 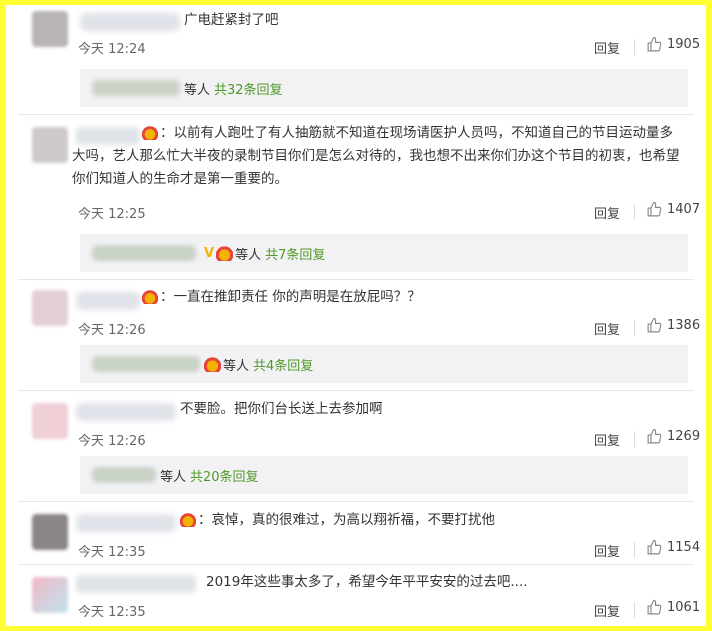 I want to click on like-button: 1061, so click(x=673, y=607).